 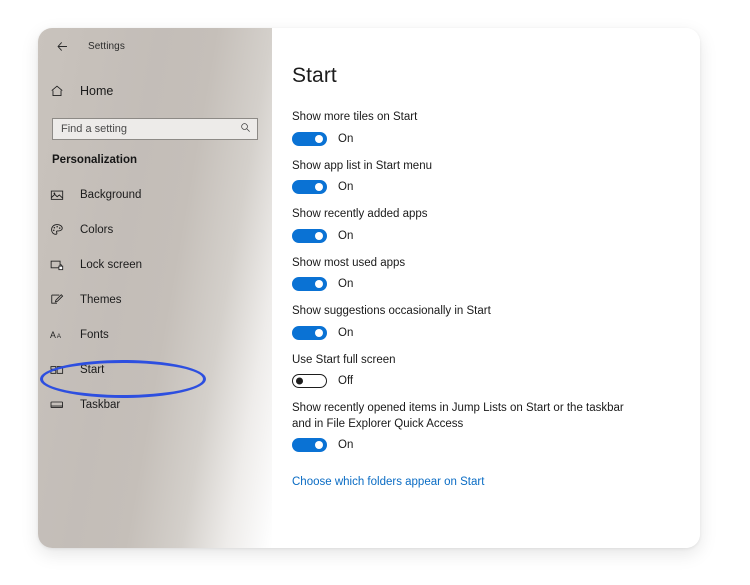 I want to click on setting-label: Show more tiles on Start, so click(x=355, y=117).